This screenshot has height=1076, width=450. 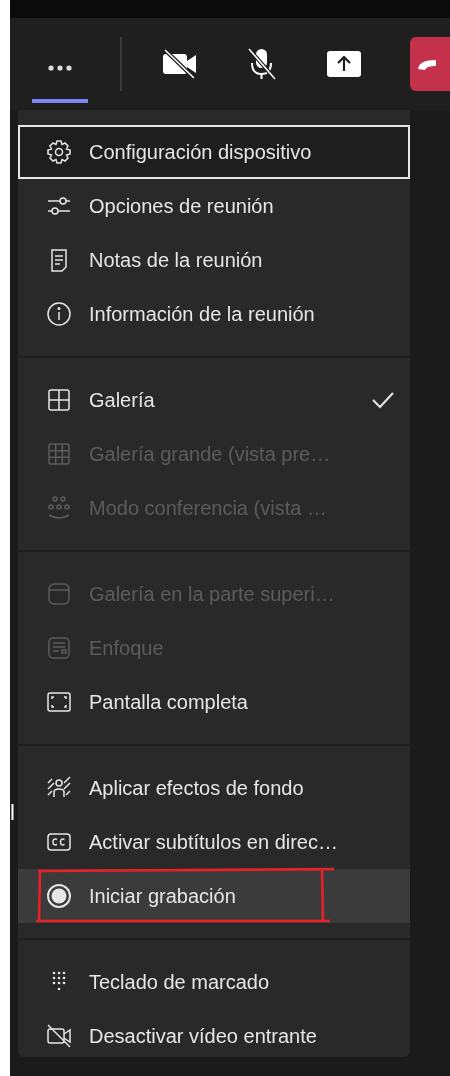 What do you see at coordinates (59, 152) in the screenshot?
I see `settings-icon` at bounding box center [59, 152].